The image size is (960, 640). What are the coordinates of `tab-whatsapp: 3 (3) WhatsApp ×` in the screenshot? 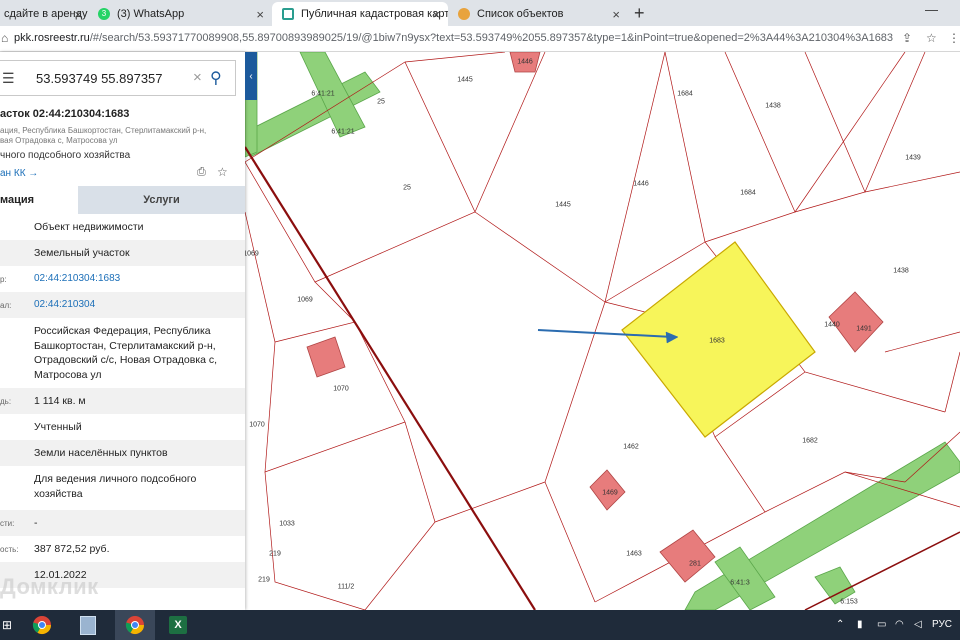 It's located at (185, 14).